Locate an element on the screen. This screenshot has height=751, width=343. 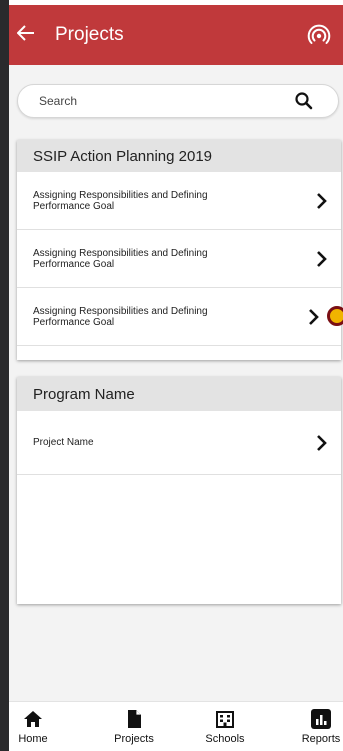
building-icon is located at coordinates (225, 719).